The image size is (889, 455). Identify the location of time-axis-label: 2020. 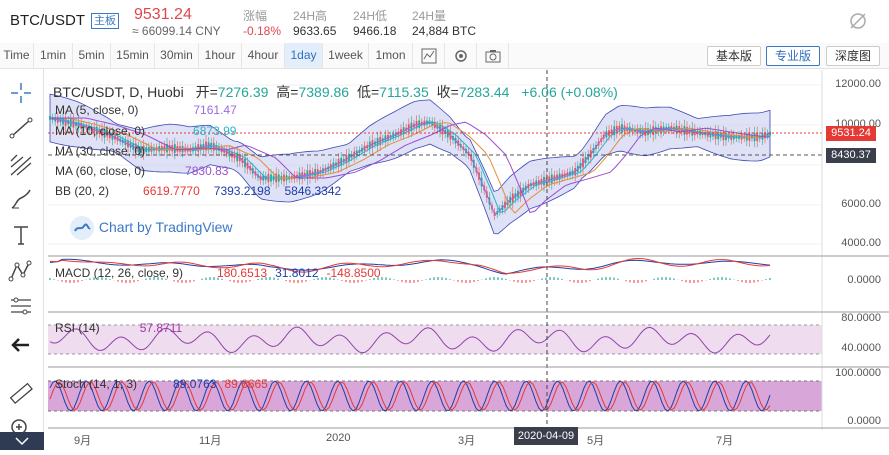
(338, 438).